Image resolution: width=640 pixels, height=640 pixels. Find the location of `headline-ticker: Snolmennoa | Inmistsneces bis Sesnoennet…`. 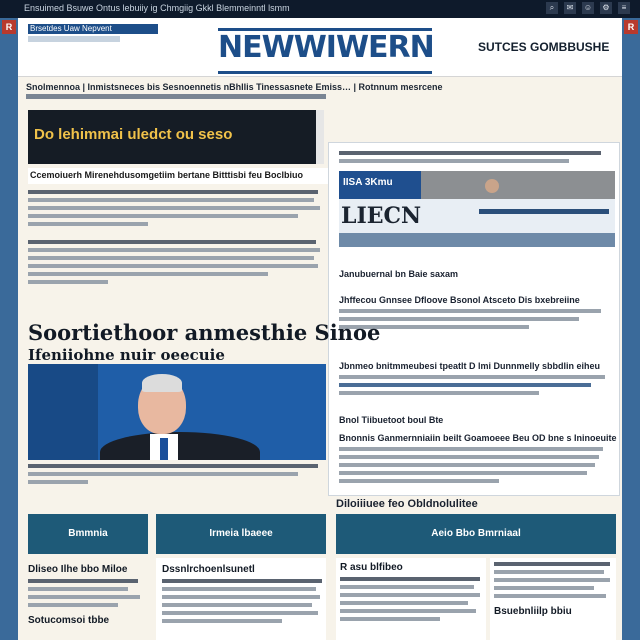

headline-ticker: Snolmennoa | Inmistsneces bis Sesnoennet… is located at coordinates (320, 87).